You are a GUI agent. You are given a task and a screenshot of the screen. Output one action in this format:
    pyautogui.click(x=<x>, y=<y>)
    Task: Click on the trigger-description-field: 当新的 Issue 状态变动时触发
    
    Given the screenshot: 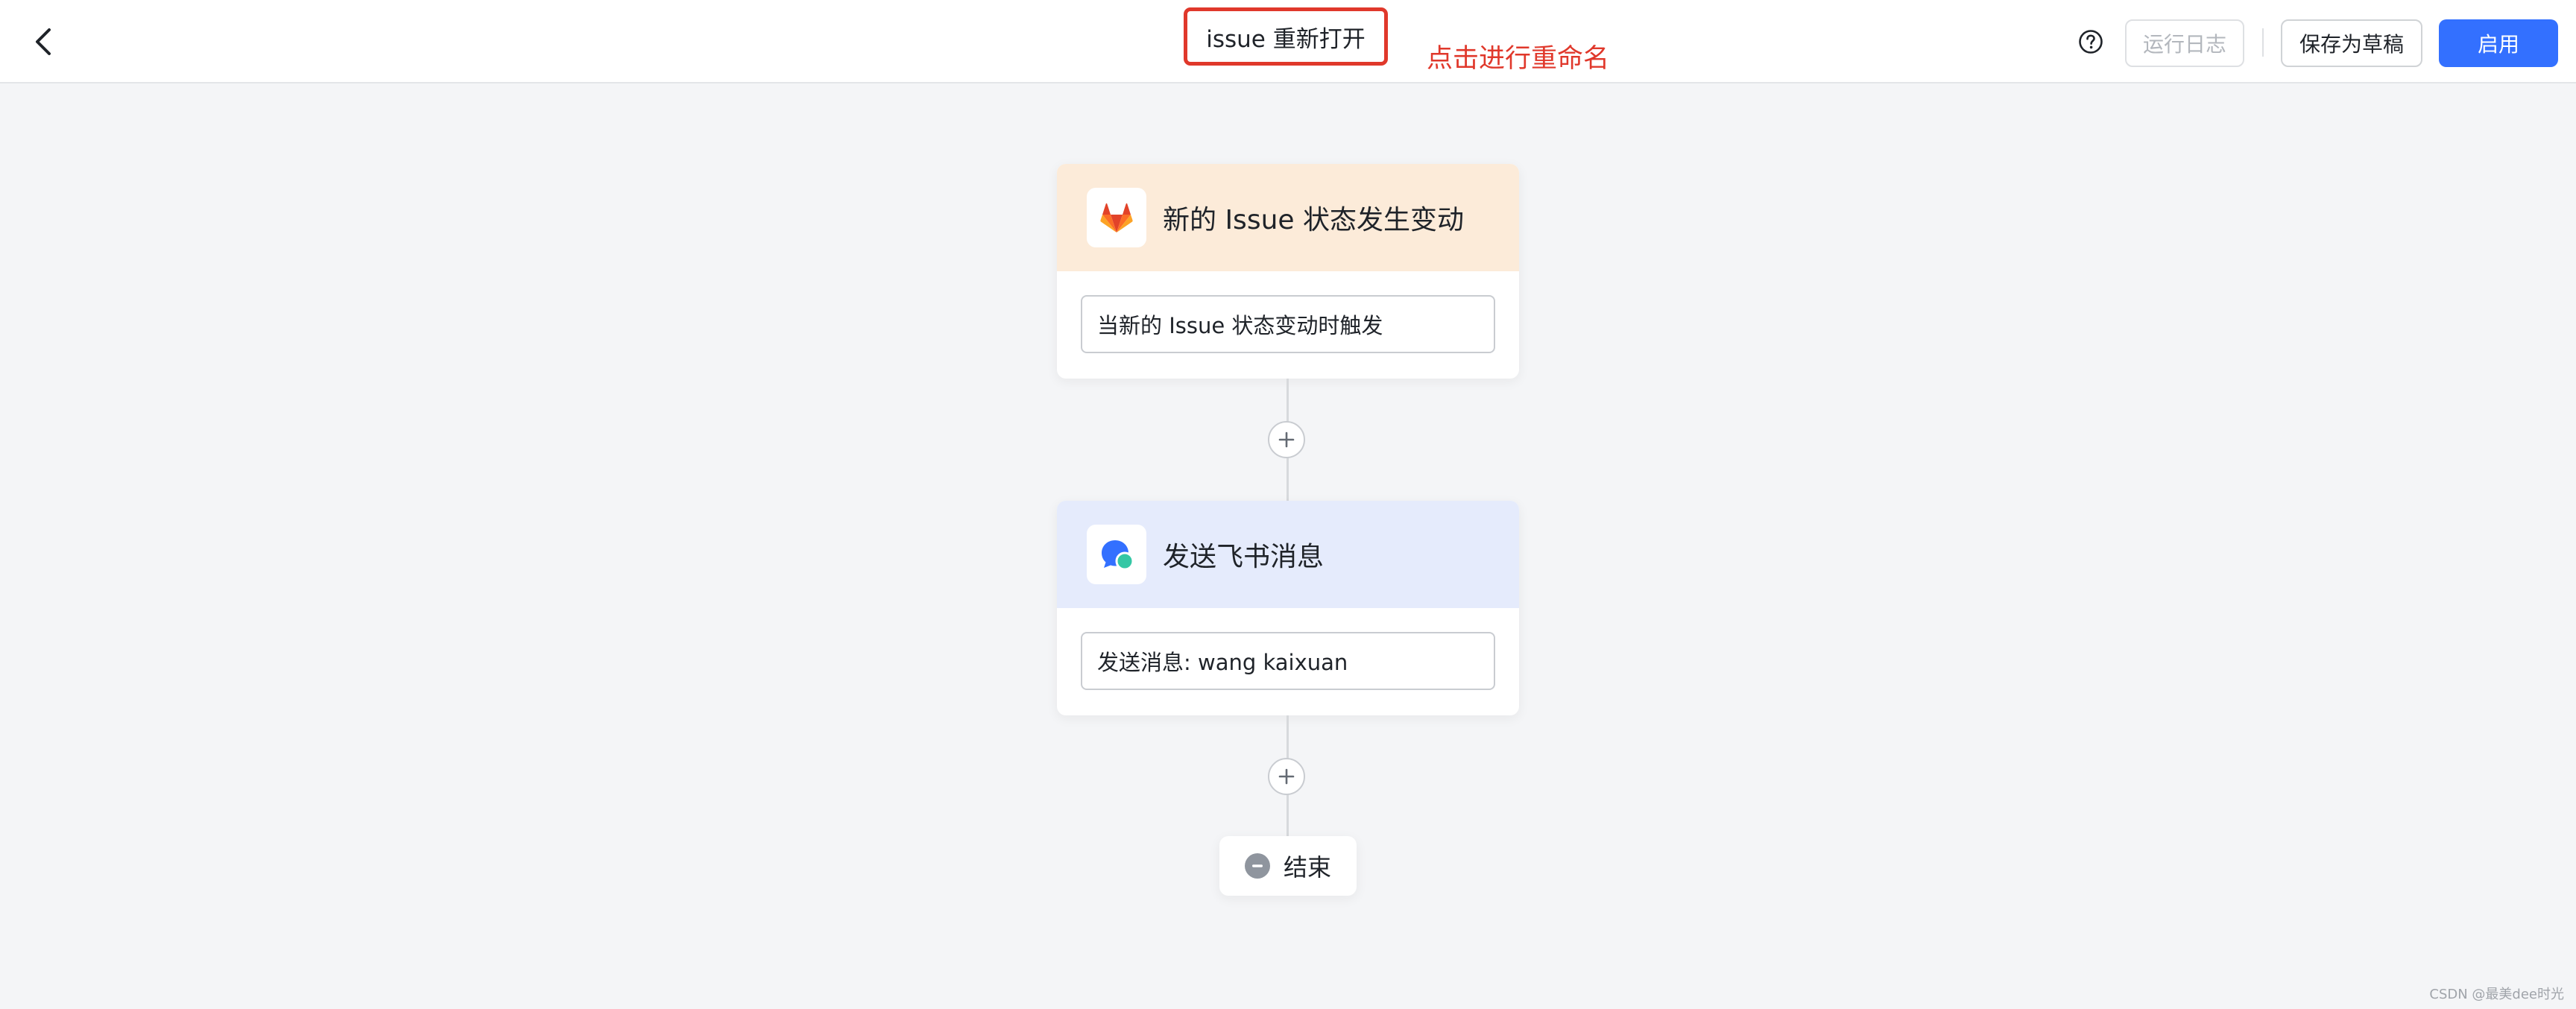 What is the action you would take?
    pyautogui.click(x=1288, y=324)
    